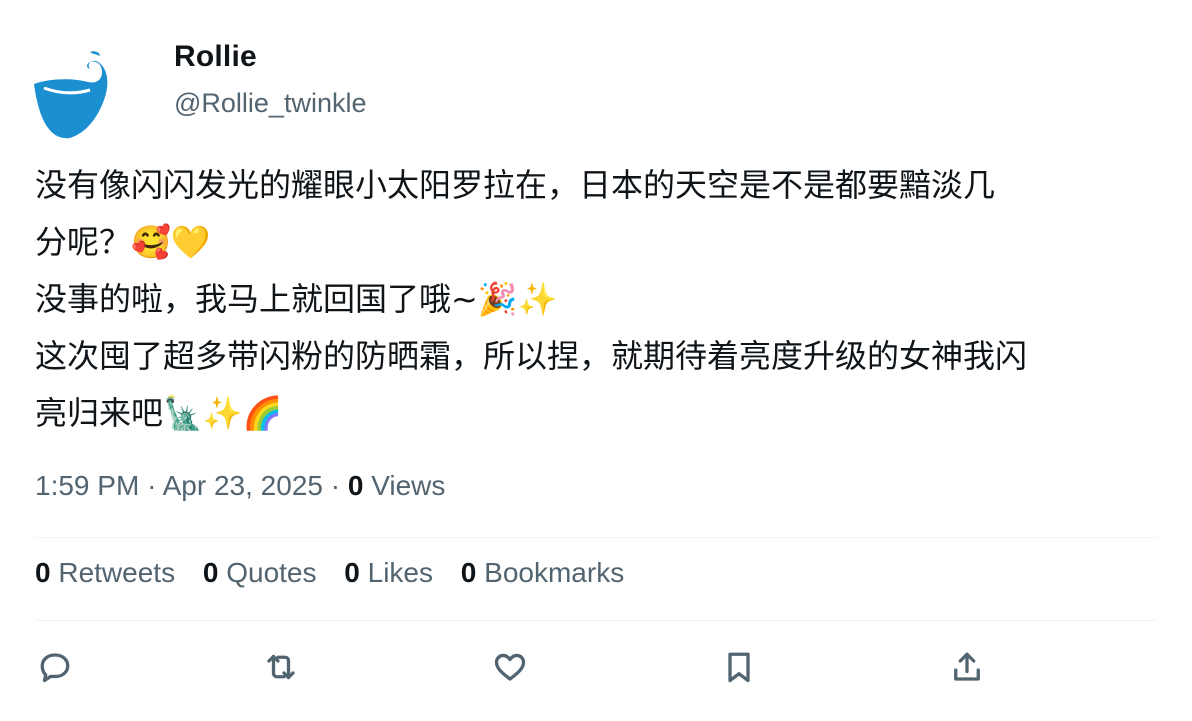 Image resolution: width=1192 pixels, height=721 pixels. I want to click on quotes-stat: 0 Quotes, so click(260, 572).